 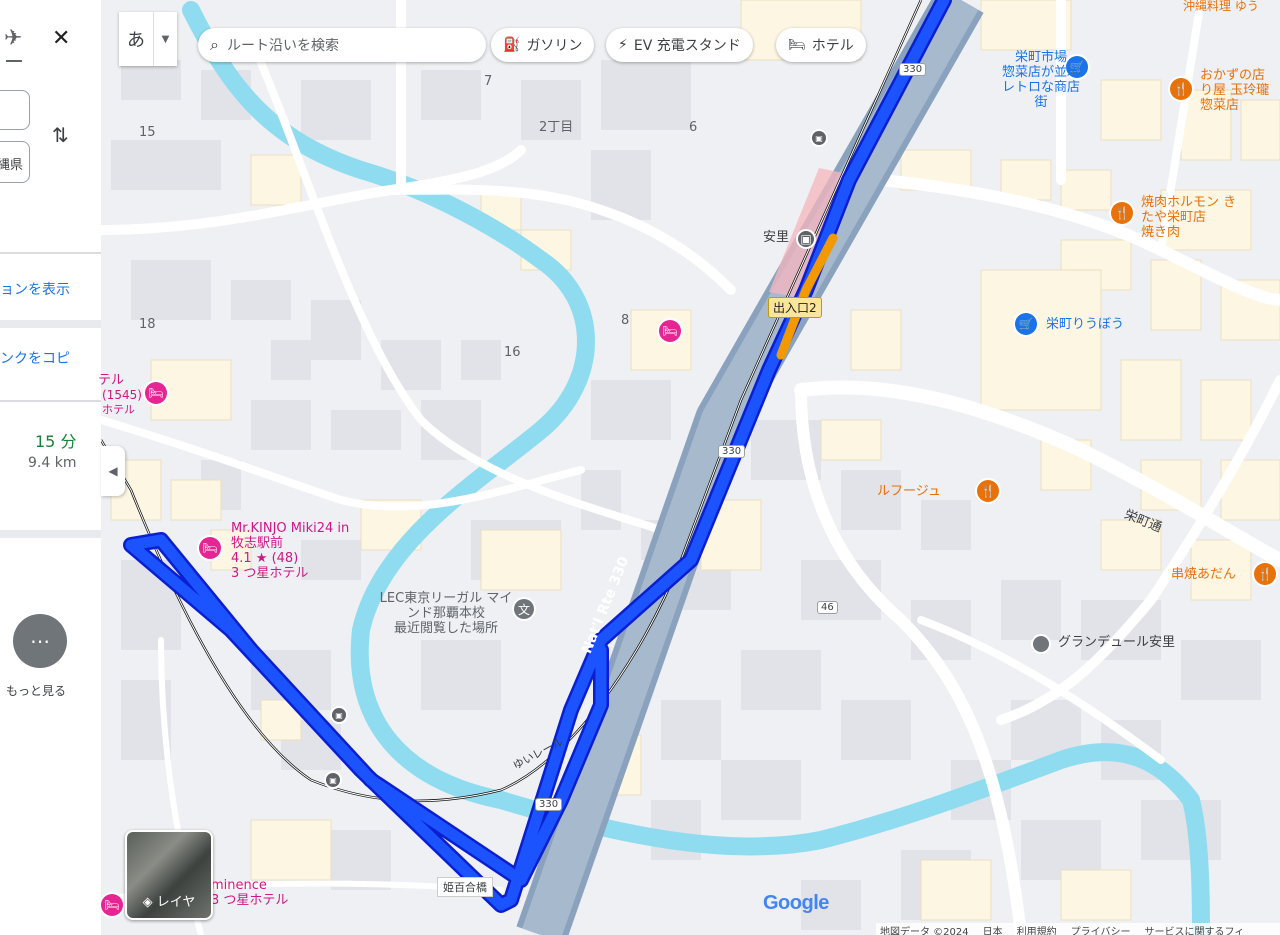 I want to click on poi-sakaemachi-market: 栄町市場 惣菜店が並ぶ レトロな商店街, so click(x=1041, y=80).